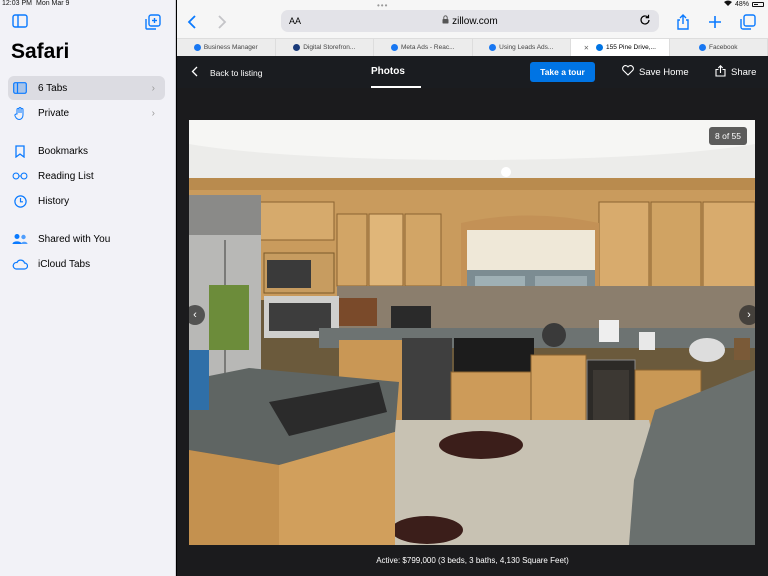 The image size is (768, 576). I want to click on cloud-icon, so click(20, 264).